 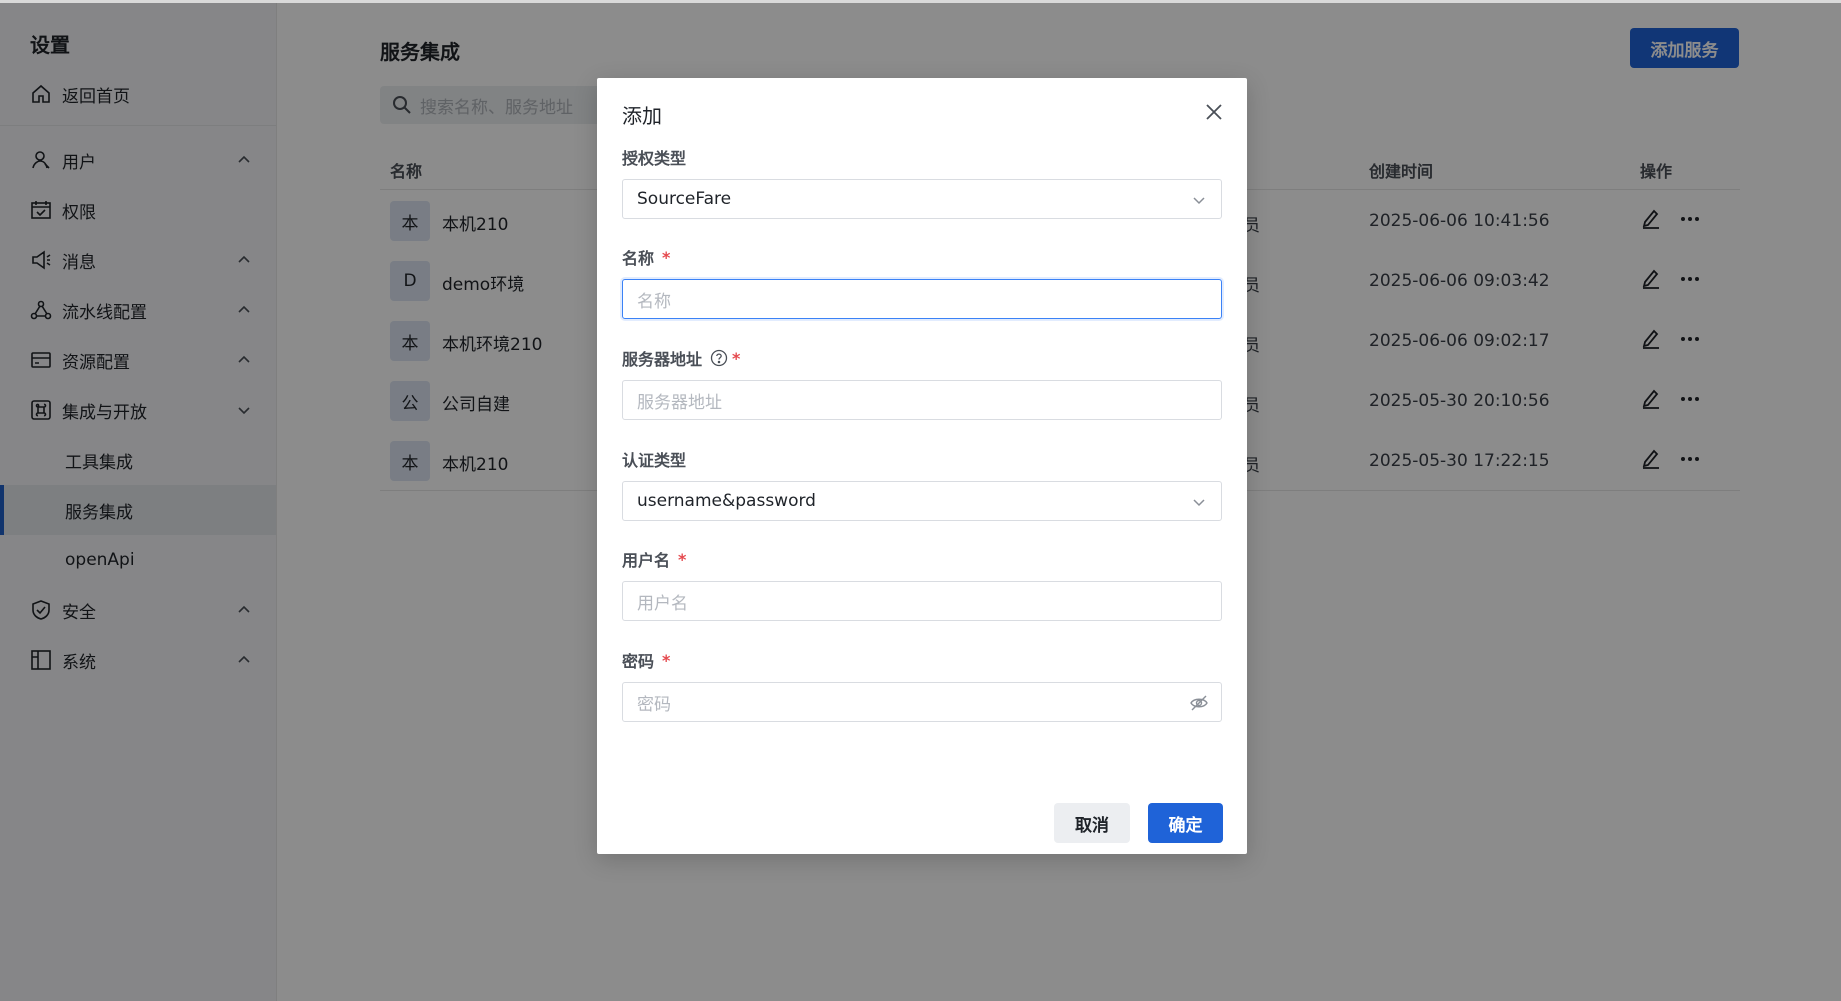 I want to click on eye-off-icon, so click(x=1199, y=703).